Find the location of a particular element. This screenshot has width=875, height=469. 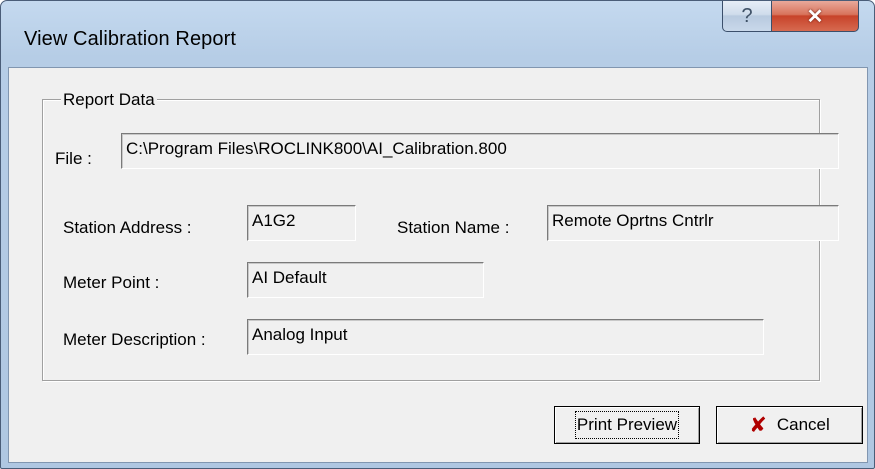

meter-point-label: Meter Point : is located at coordinates (111, 282).